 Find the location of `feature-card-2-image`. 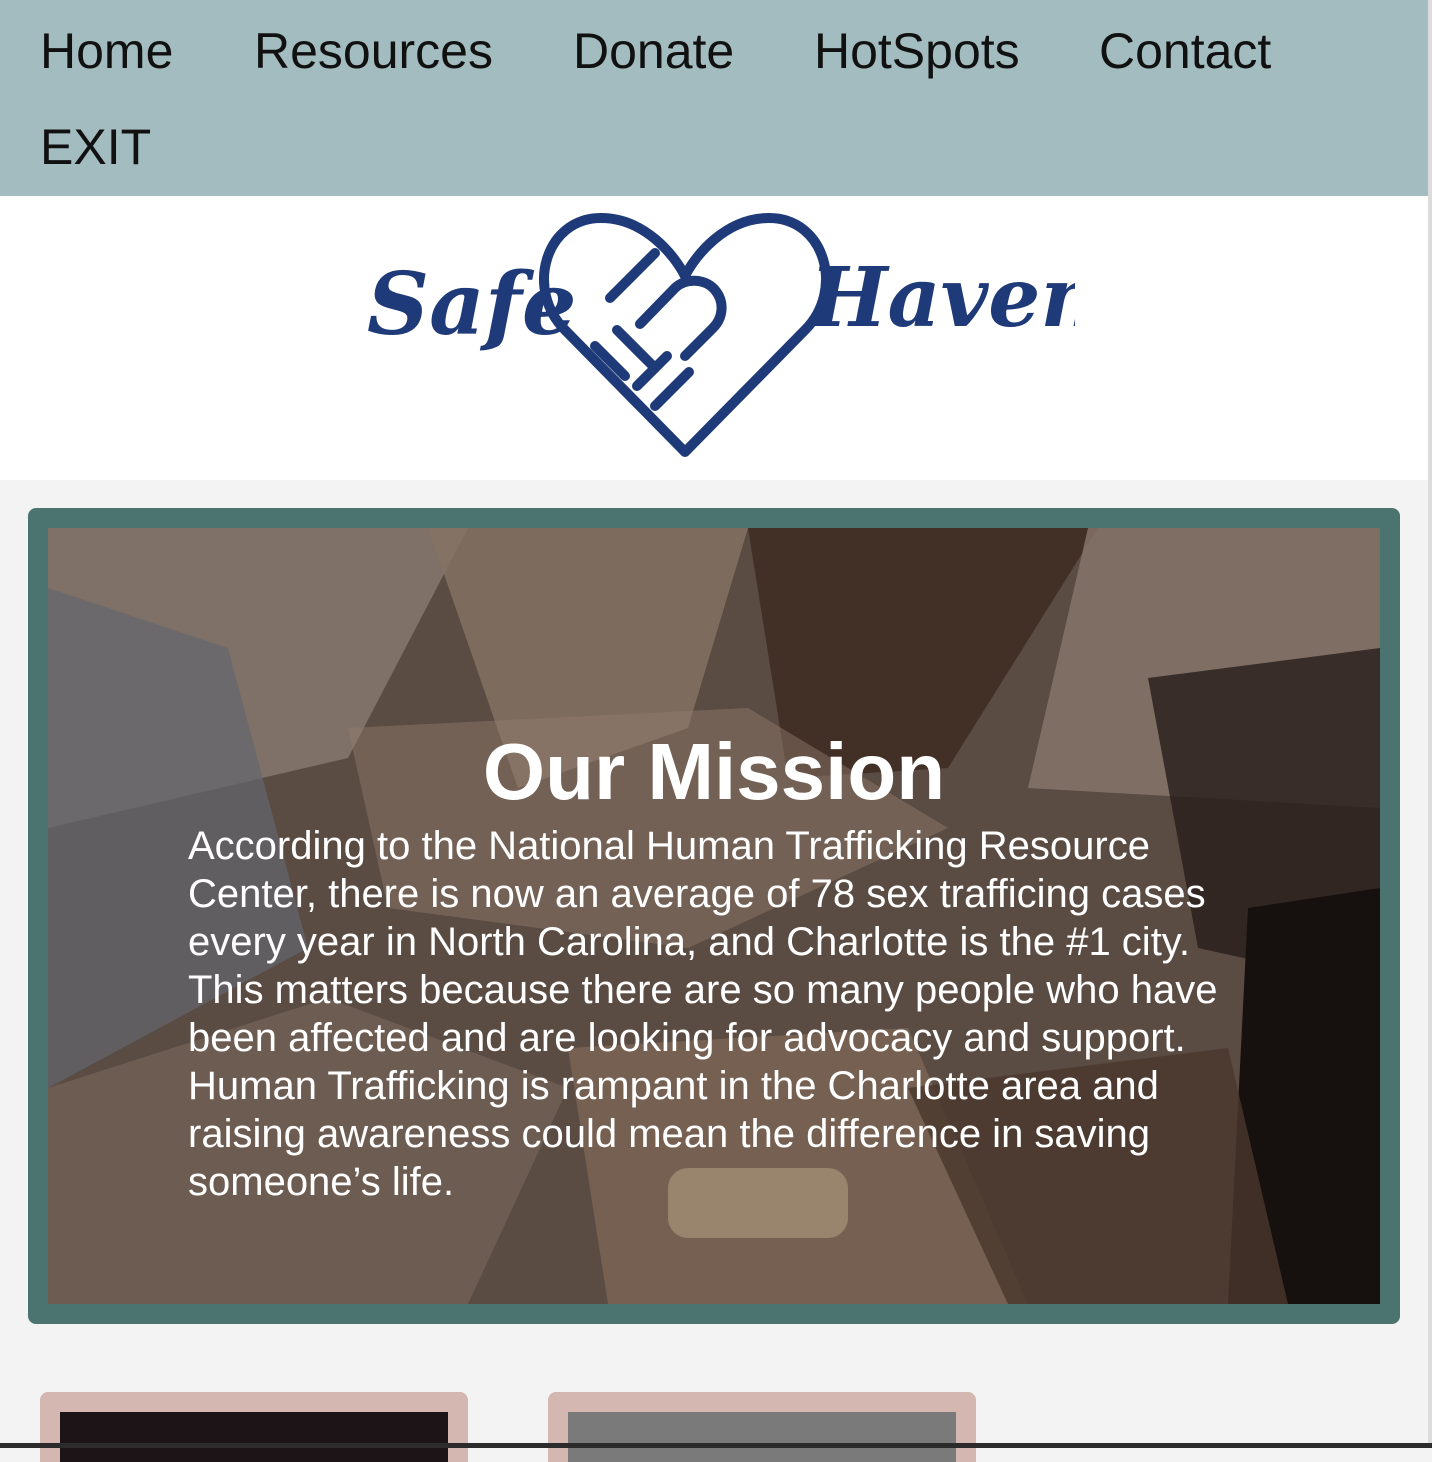

feature-card-2-image is located at coordinates (762, 1437).